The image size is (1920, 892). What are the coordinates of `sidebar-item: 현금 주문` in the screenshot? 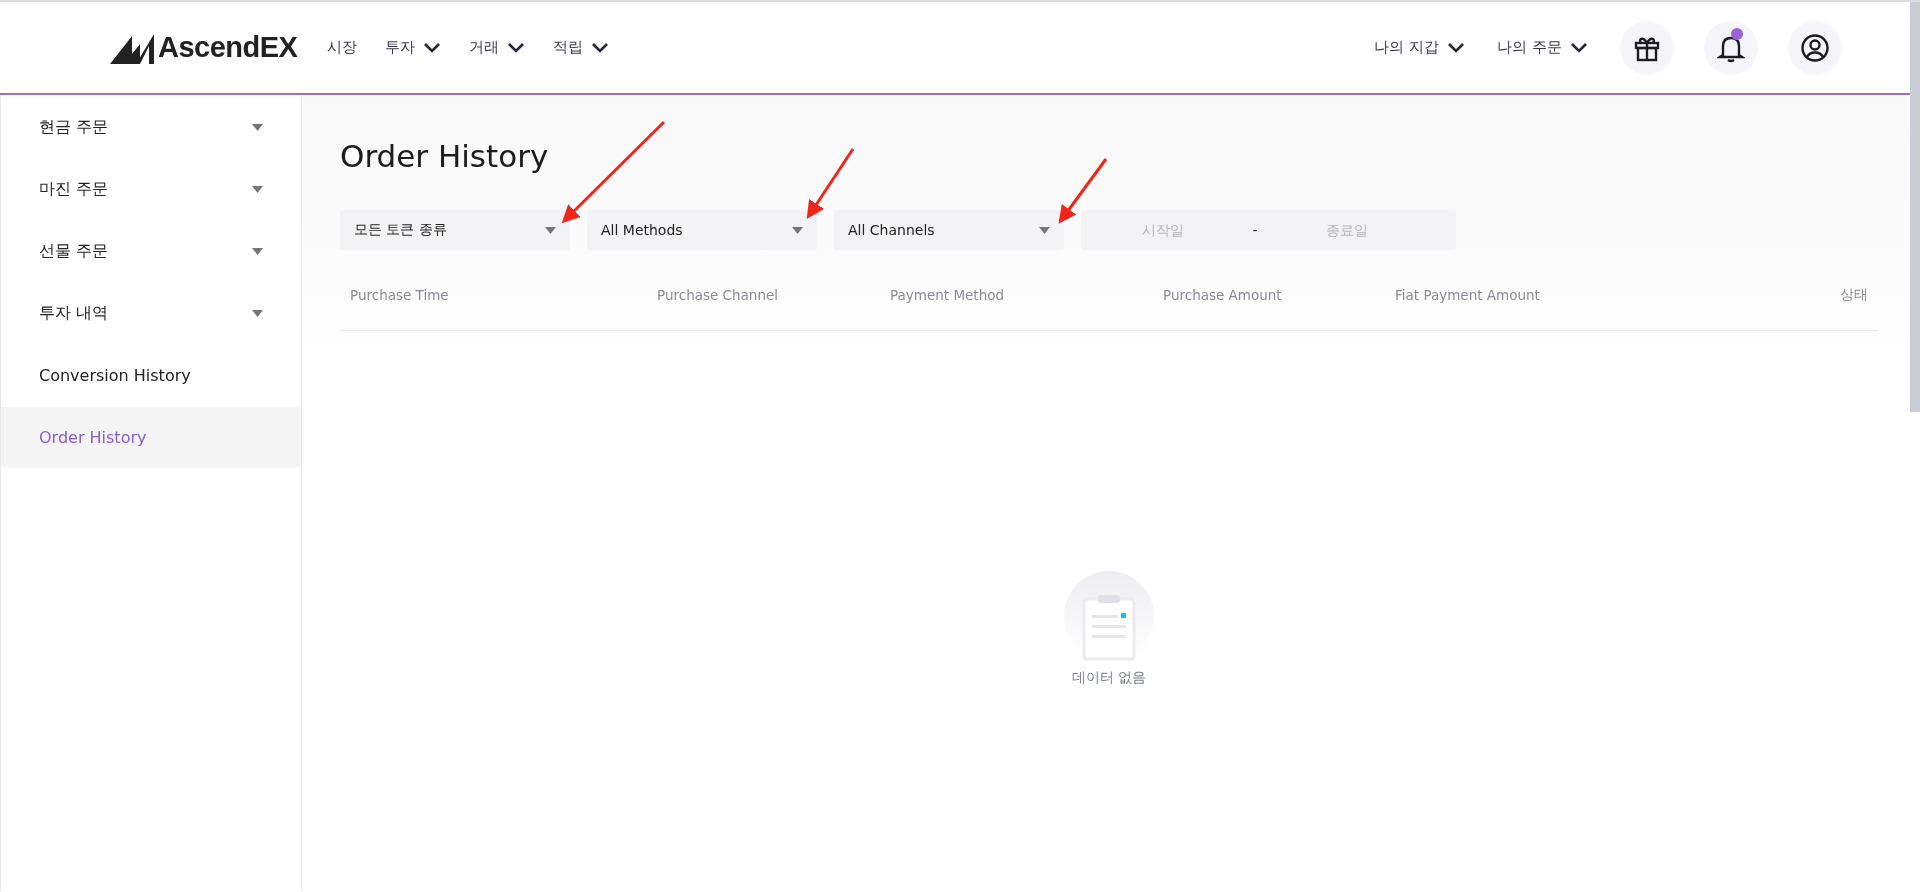 It's located at (151, 127).